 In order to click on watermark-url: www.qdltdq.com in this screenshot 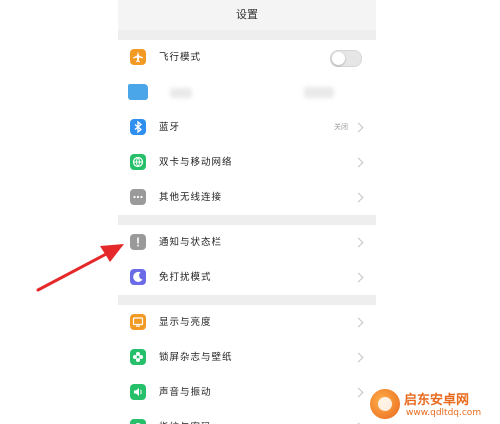, I will do `click(444, 413)`.